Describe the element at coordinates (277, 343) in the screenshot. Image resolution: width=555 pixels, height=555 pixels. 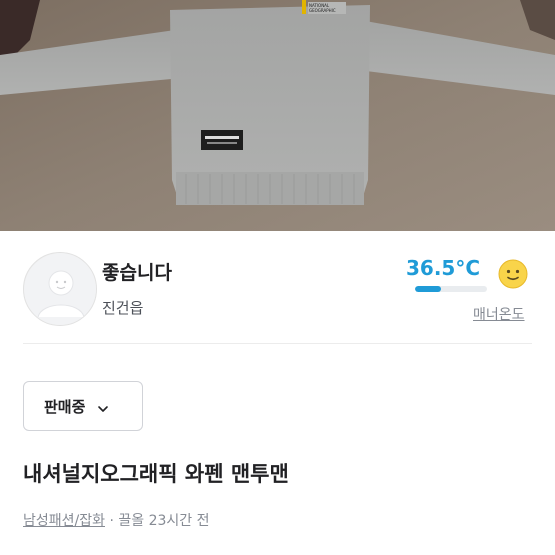
I see `divider` at that location.